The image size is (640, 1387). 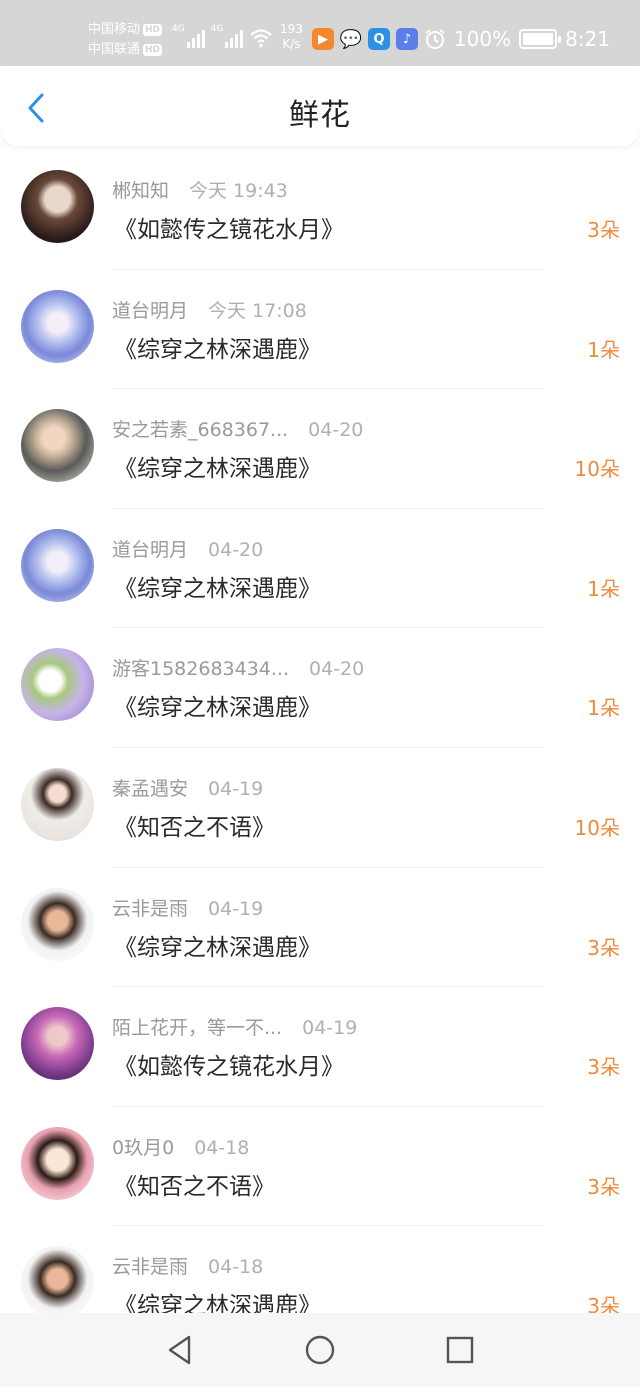 I want to click on list-item: 陌上花开，等一不... 04-19 《如懿传之镜花水月》 3朵, so click(x=320, y=1047).